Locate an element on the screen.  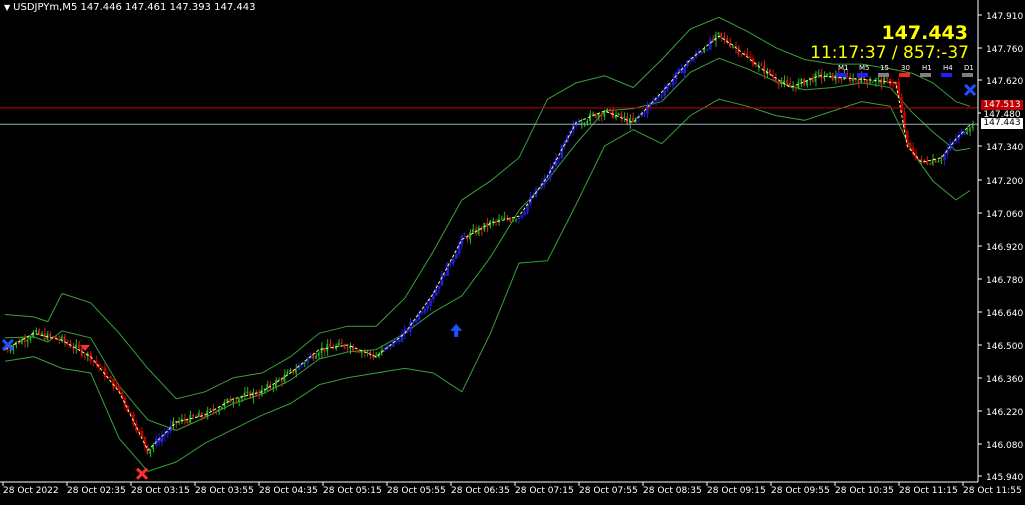
x-tick-label: 28 Oct 09:55 is located at coordinates (800, 491).